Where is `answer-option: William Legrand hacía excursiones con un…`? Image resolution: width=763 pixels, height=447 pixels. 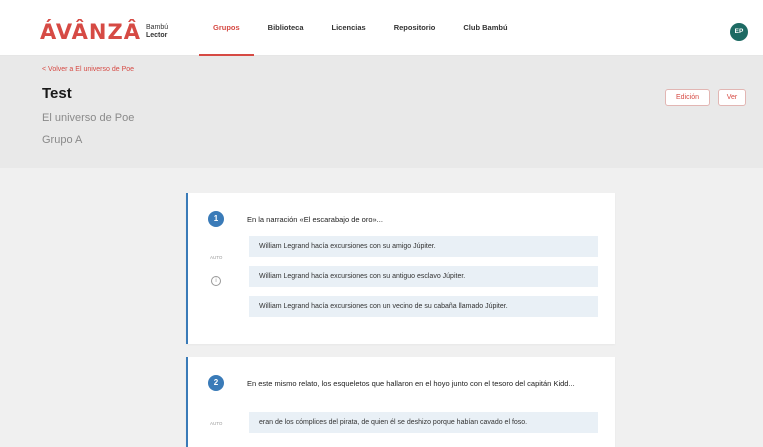
answer-option: William Legrand hacía excursiones con un… is located at coordinates (423, 306).